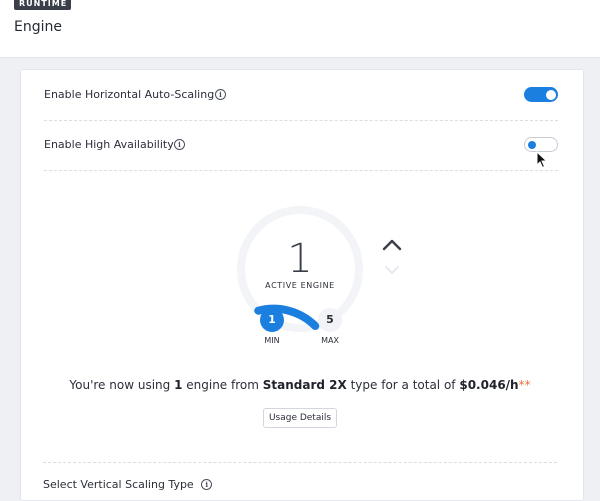  I want to click on summary-engine-type: Standard 2X, so click(304, 385).